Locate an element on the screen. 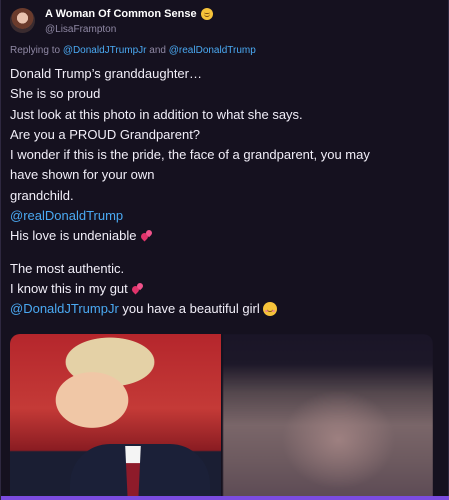 This screenshot has width=449, height=500. text-line: Are you a PROUD Grandparent? is located at coordinates (105, 134).